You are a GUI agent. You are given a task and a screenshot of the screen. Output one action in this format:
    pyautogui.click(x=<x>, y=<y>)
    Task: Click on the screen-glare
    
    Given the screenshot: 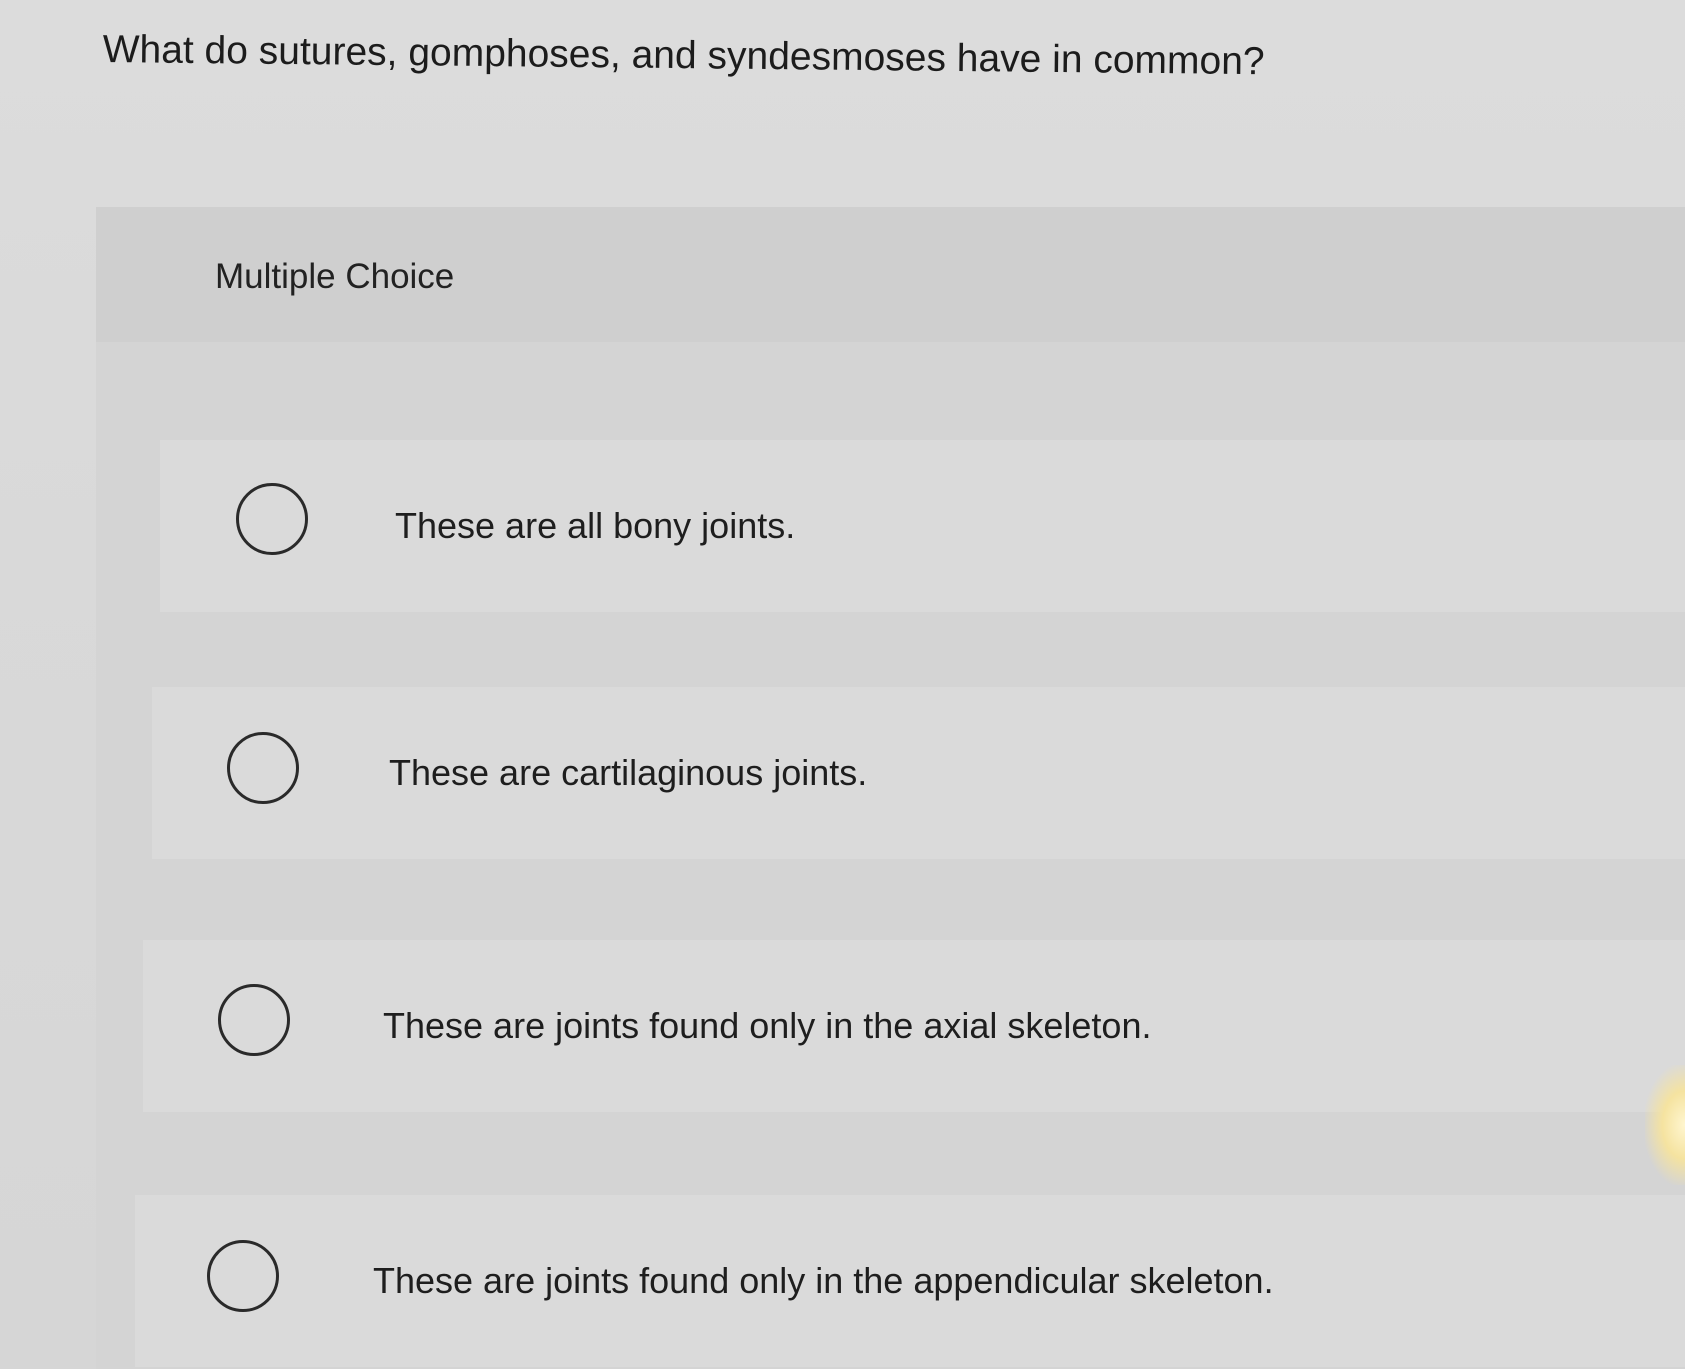 What is the action you would take?
    pyautogui.click(x=1665, y=1125)
    